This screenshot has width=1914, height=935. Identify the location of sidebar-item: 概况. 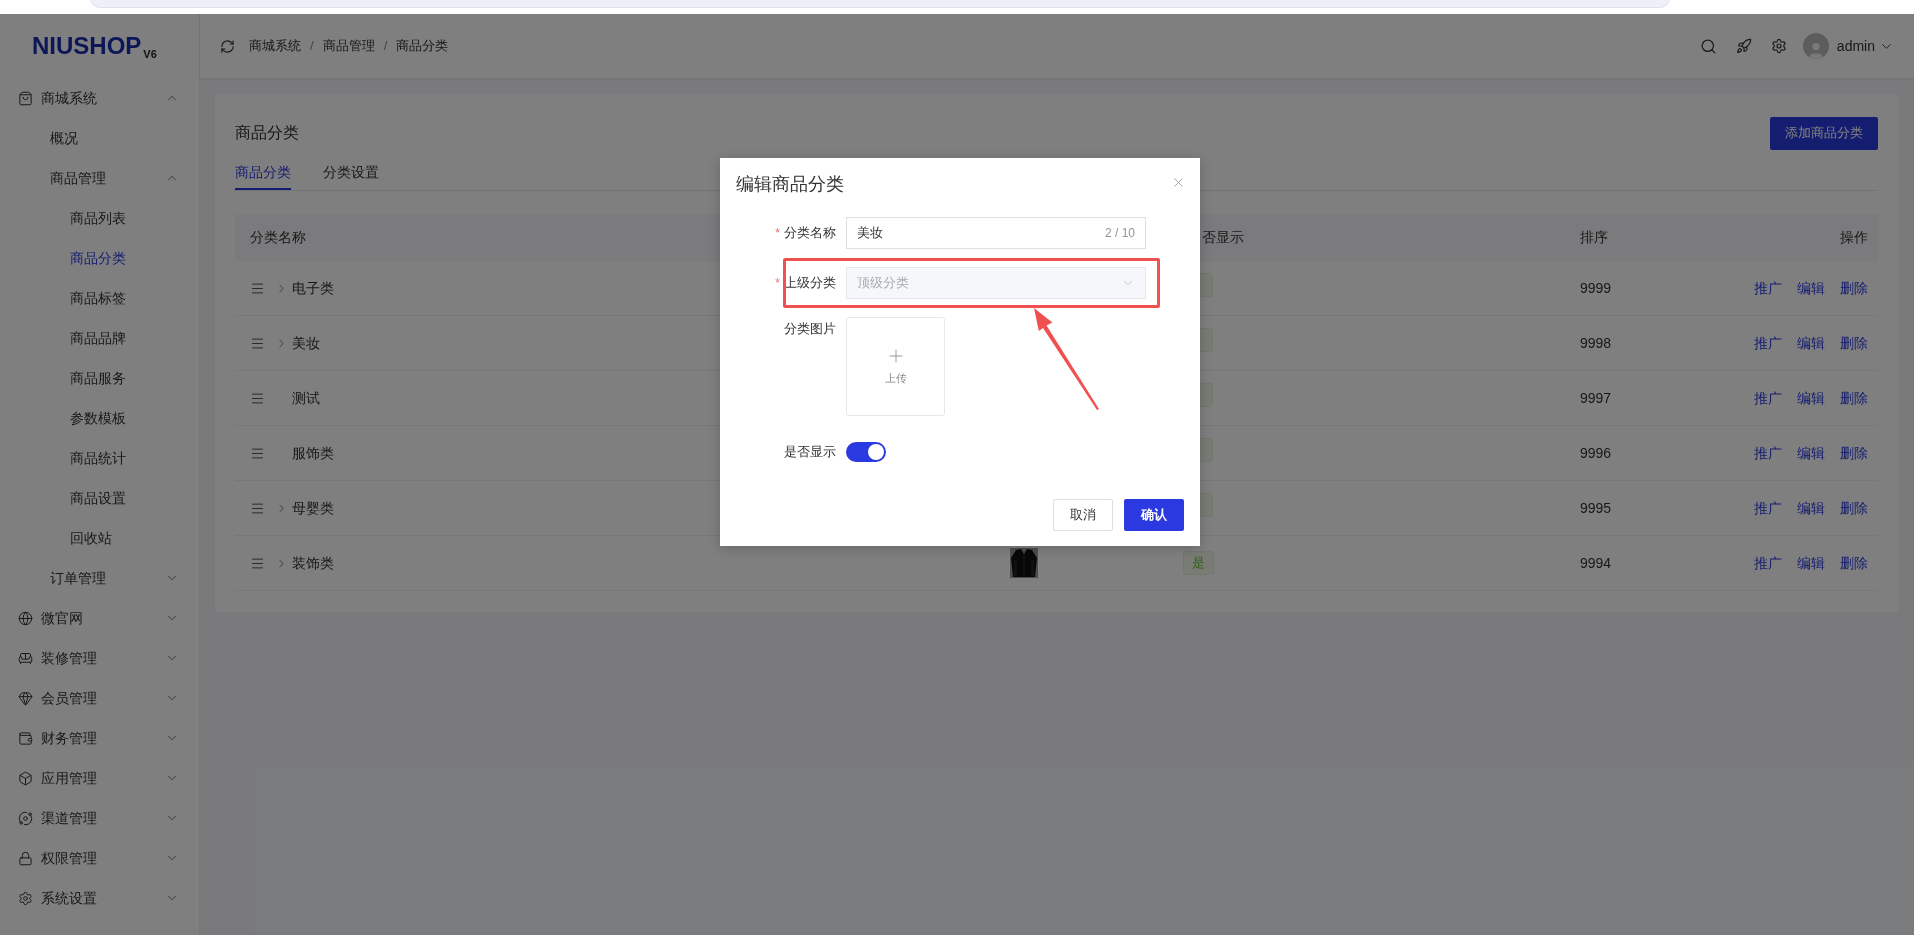
(99, 138).